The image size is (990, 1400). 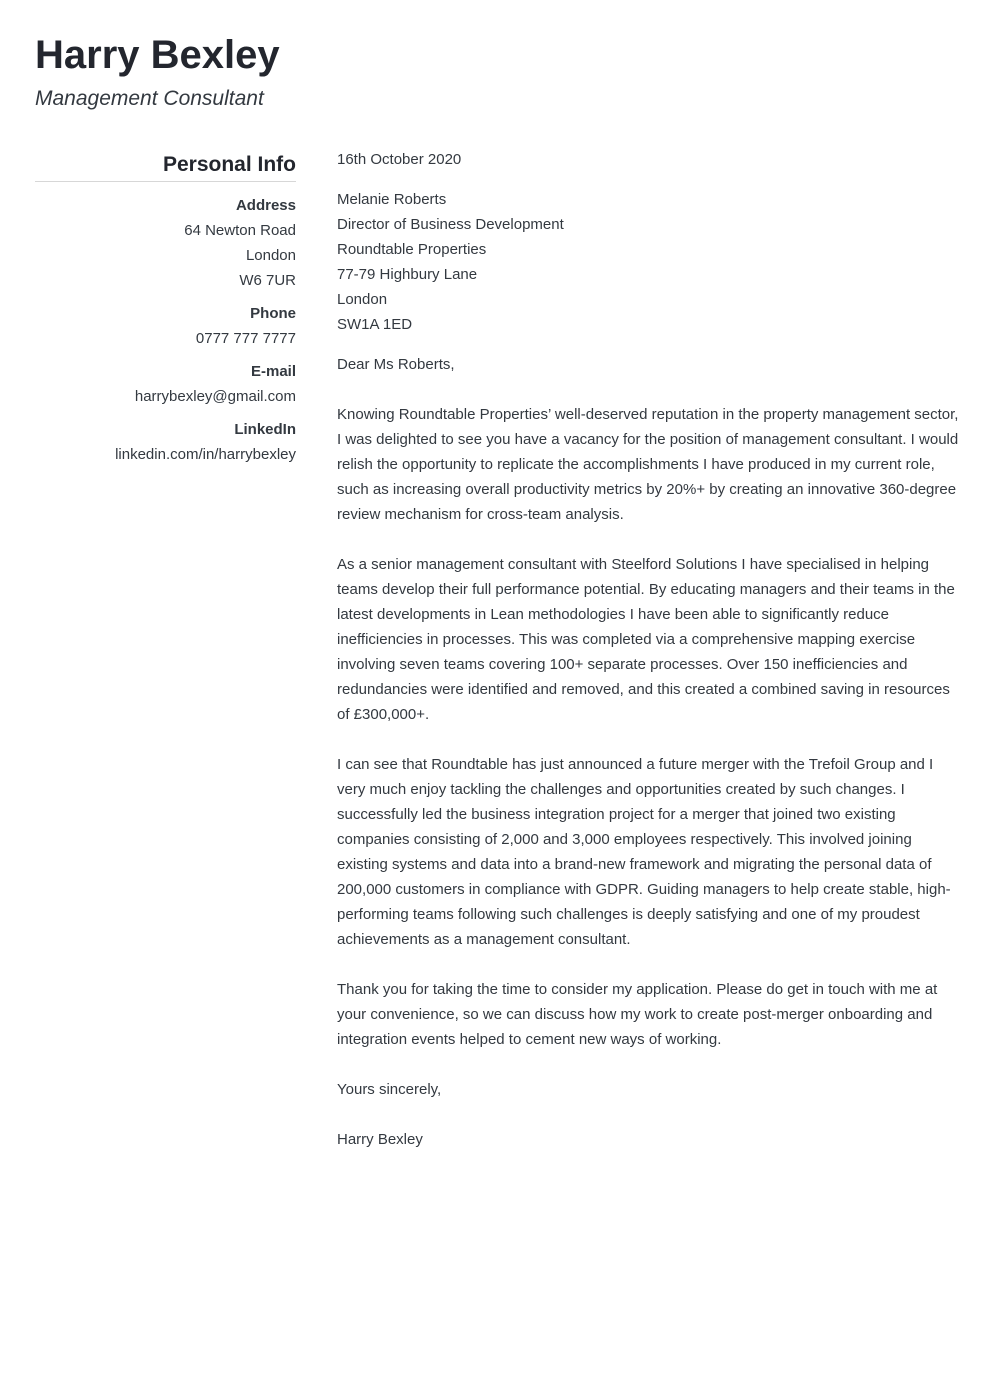 I want to click on address-label: Address, so click(x=265, y=205).